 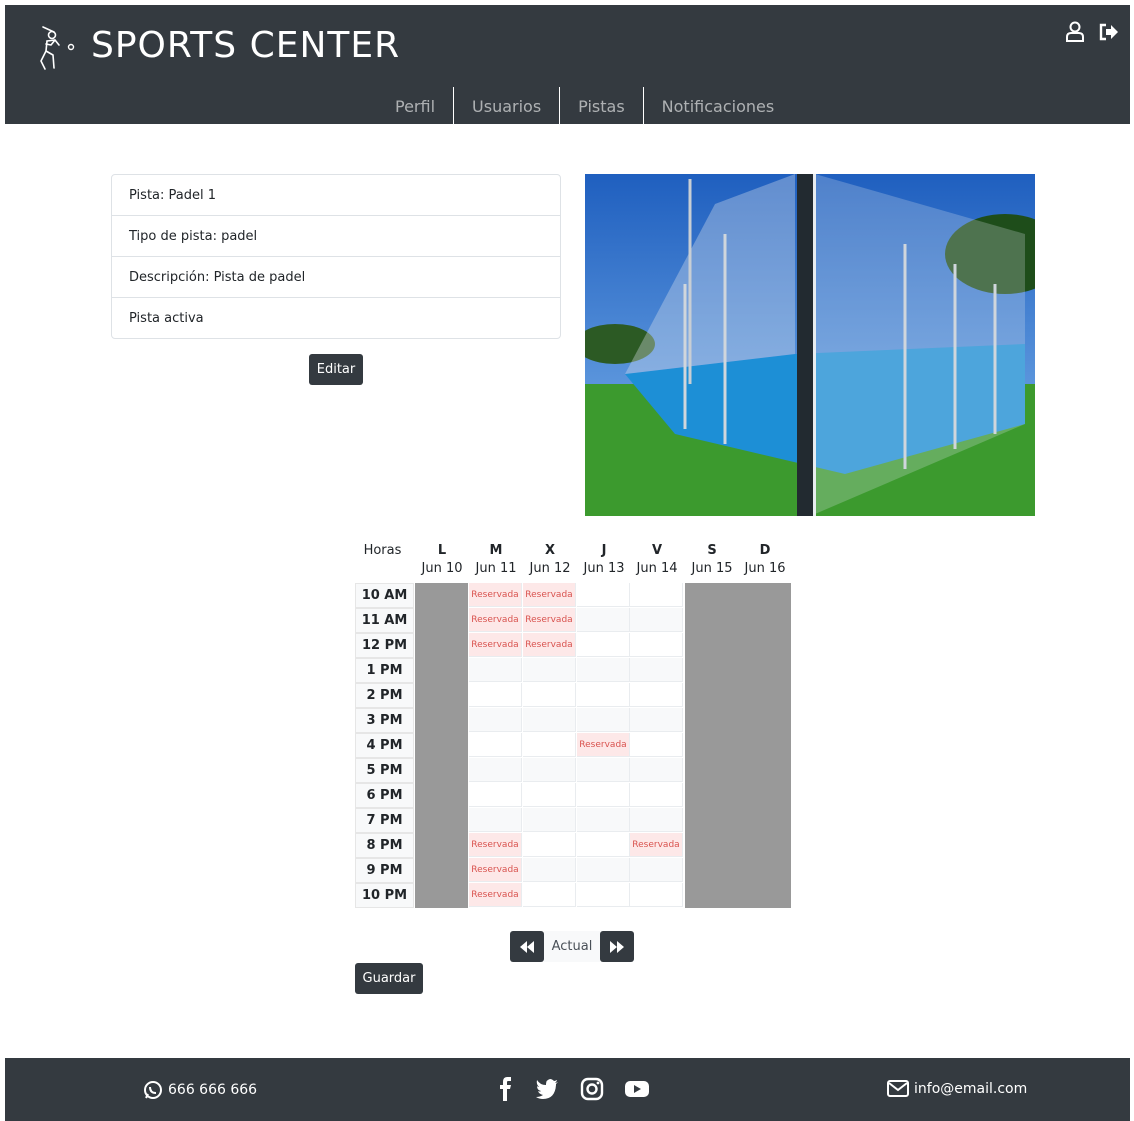 What do you see at coordinates (1075, 32) in the screenshot?
I see `user-icon` at bounding box center [1075, 32].